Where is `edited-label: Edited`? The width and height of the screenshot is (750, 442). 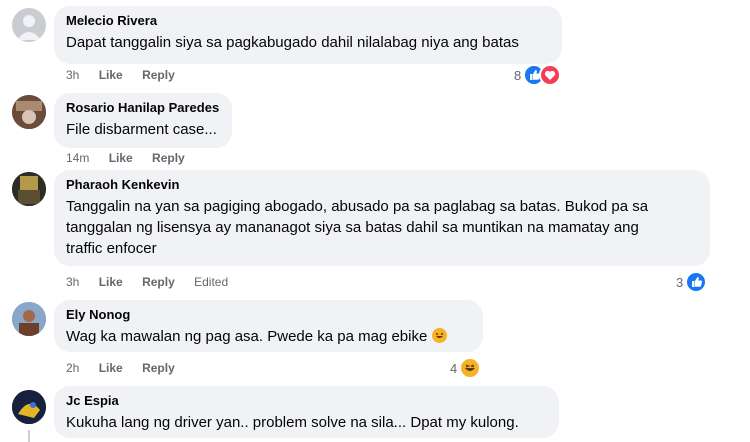 edited-label: Edited is located at coordinates (211, 282).